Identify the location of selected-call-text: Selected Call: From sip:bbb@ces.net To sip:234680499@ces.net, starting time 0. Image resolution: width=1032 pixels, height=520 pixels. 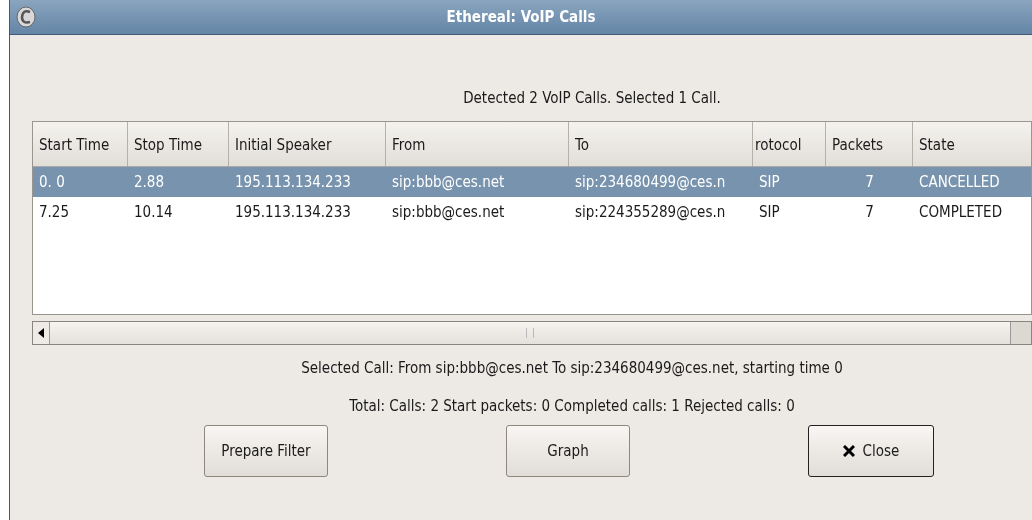
(572, 369).